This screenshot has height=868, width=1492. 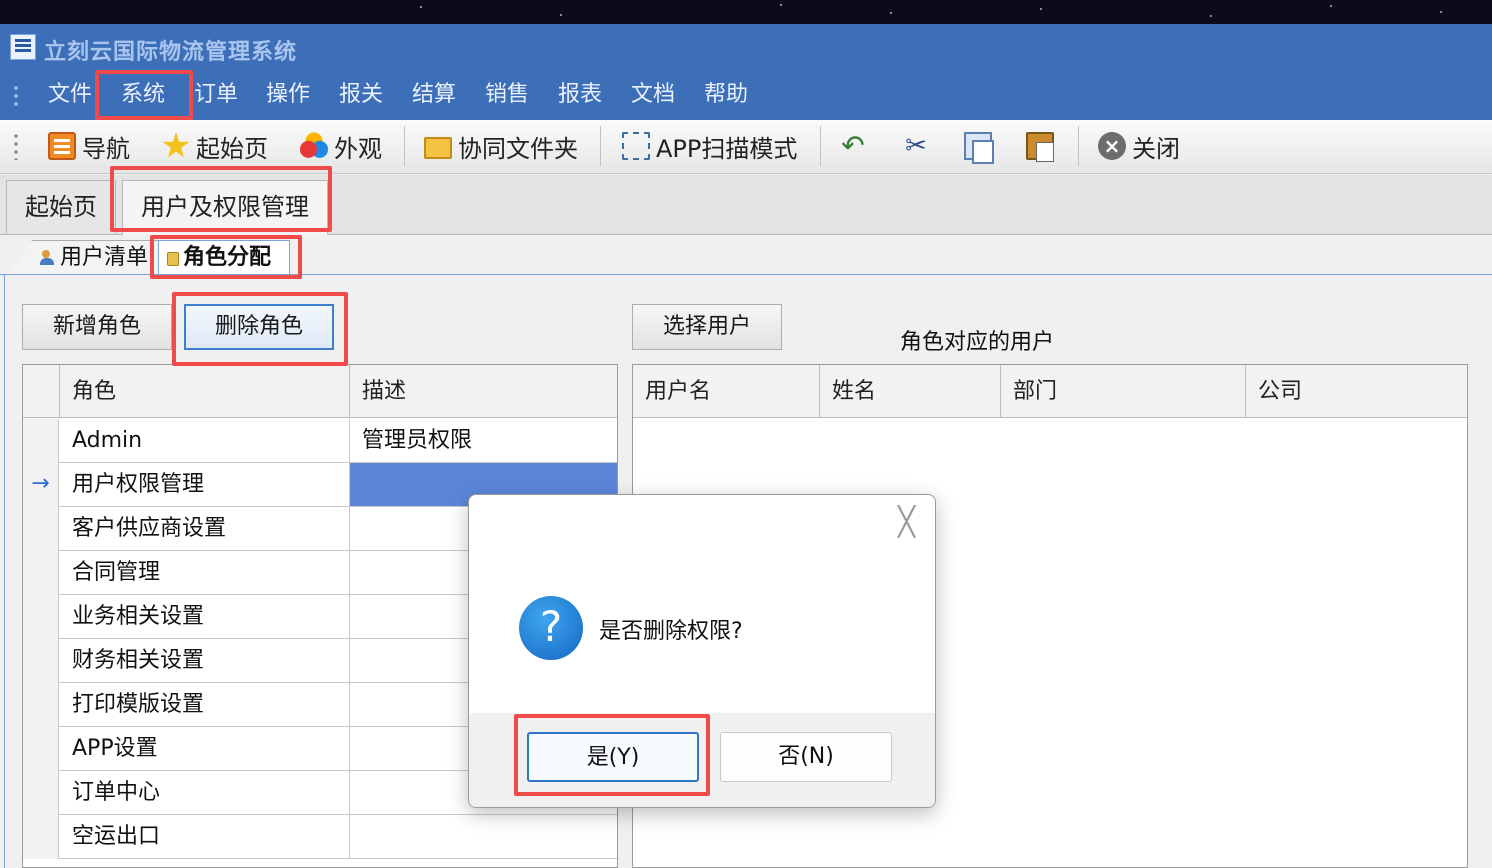 What do you see at coordinates (176, 145) in the screenshot?
I see `star-icon` at bounding box center [176, 145].